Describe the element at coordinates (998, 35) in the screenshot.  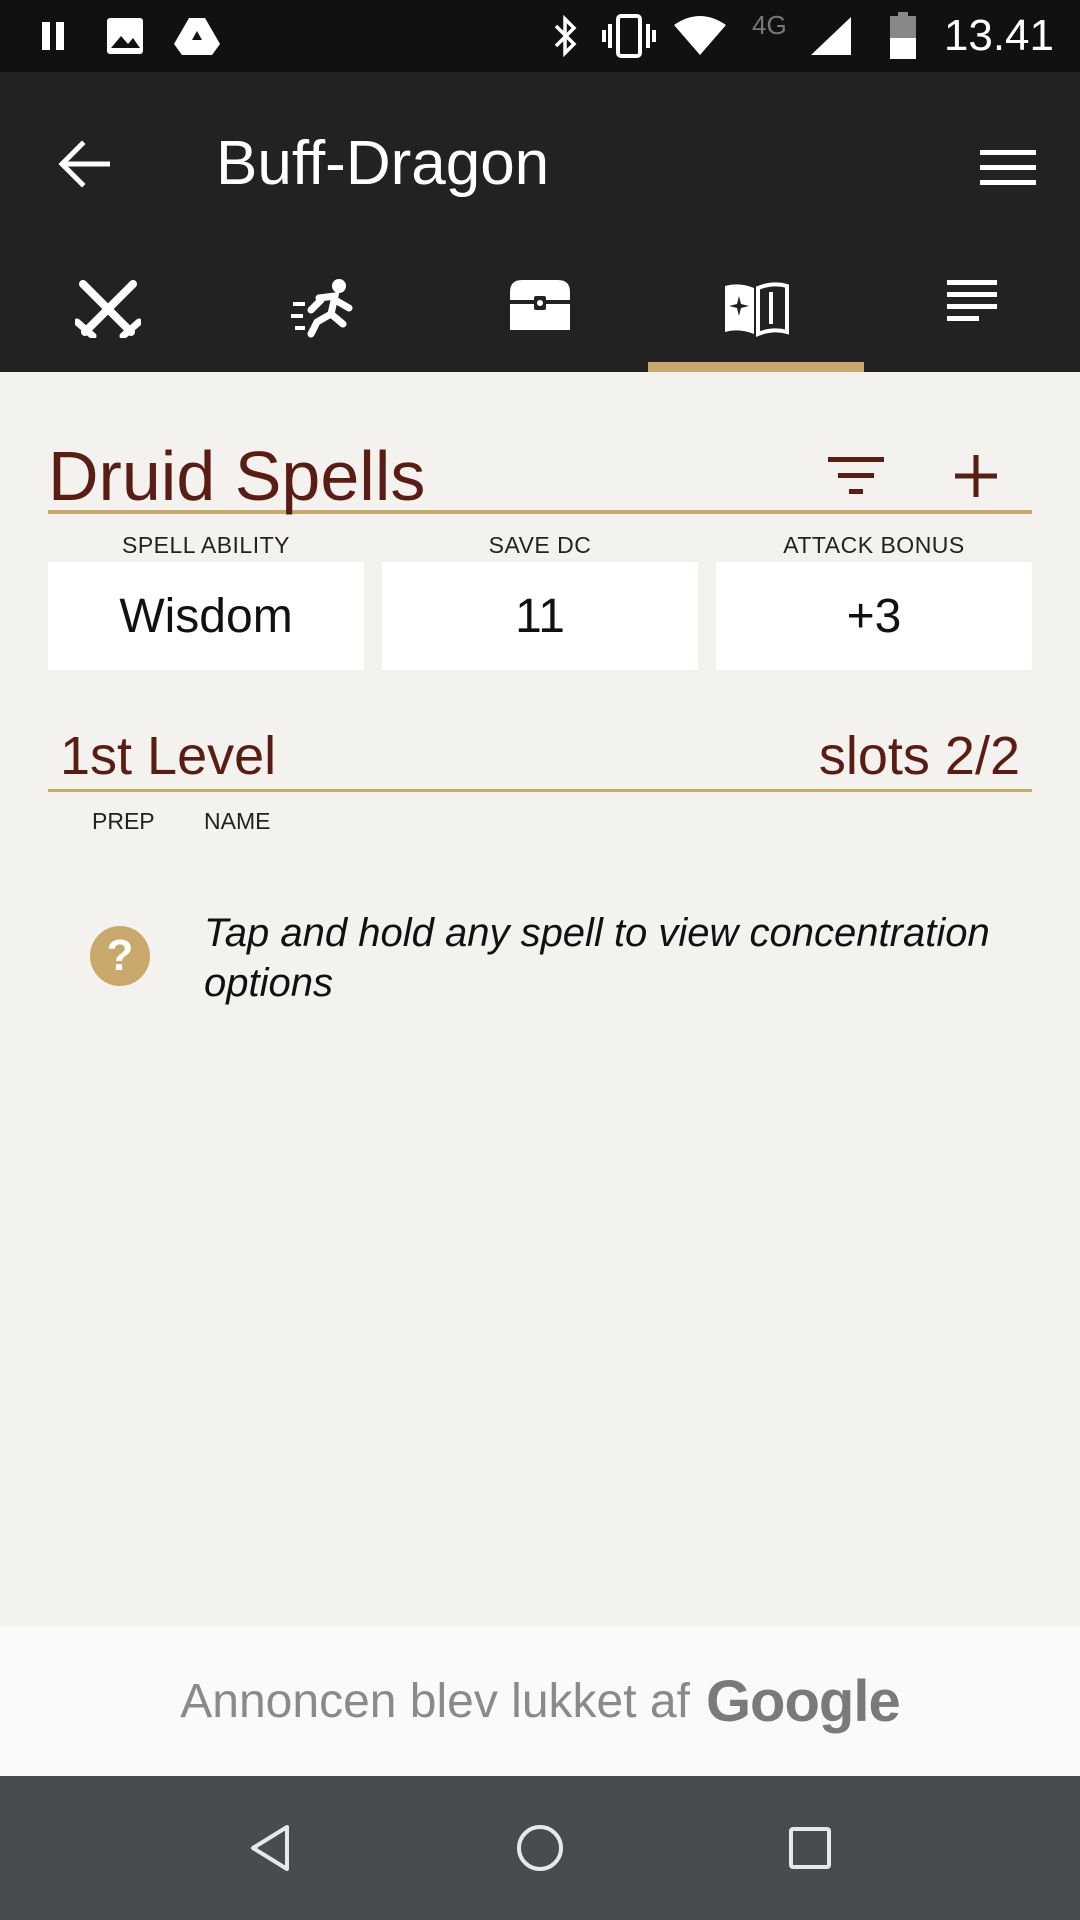
I see `clock: 13.41` at that location.